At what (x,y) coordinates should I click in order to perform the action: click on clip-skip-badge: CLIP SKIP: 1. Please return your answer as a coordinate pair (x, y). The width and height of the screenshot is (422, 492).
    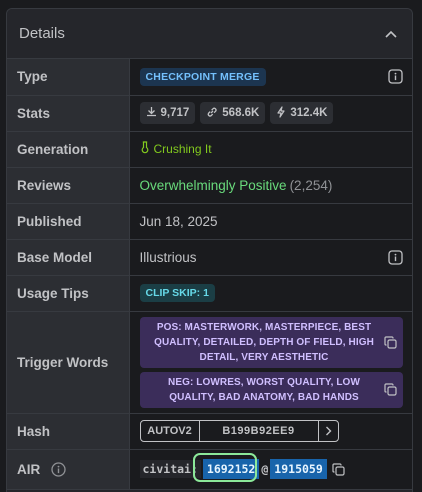
    Looking at the image, I should click on (177, 293).